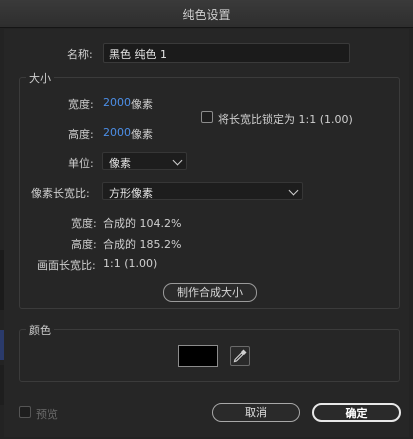  I want to click on ok-button: 确定, so click(356, 412).